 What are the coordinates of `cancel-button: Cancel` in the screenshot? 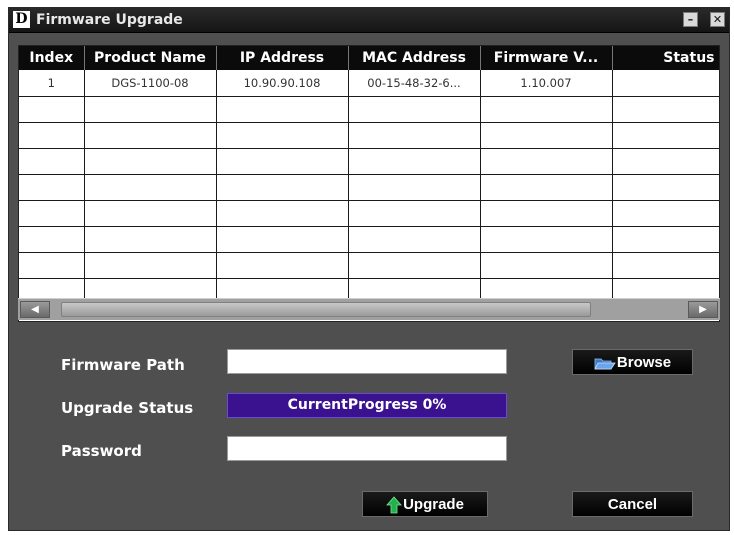 It's located at (632, 504).